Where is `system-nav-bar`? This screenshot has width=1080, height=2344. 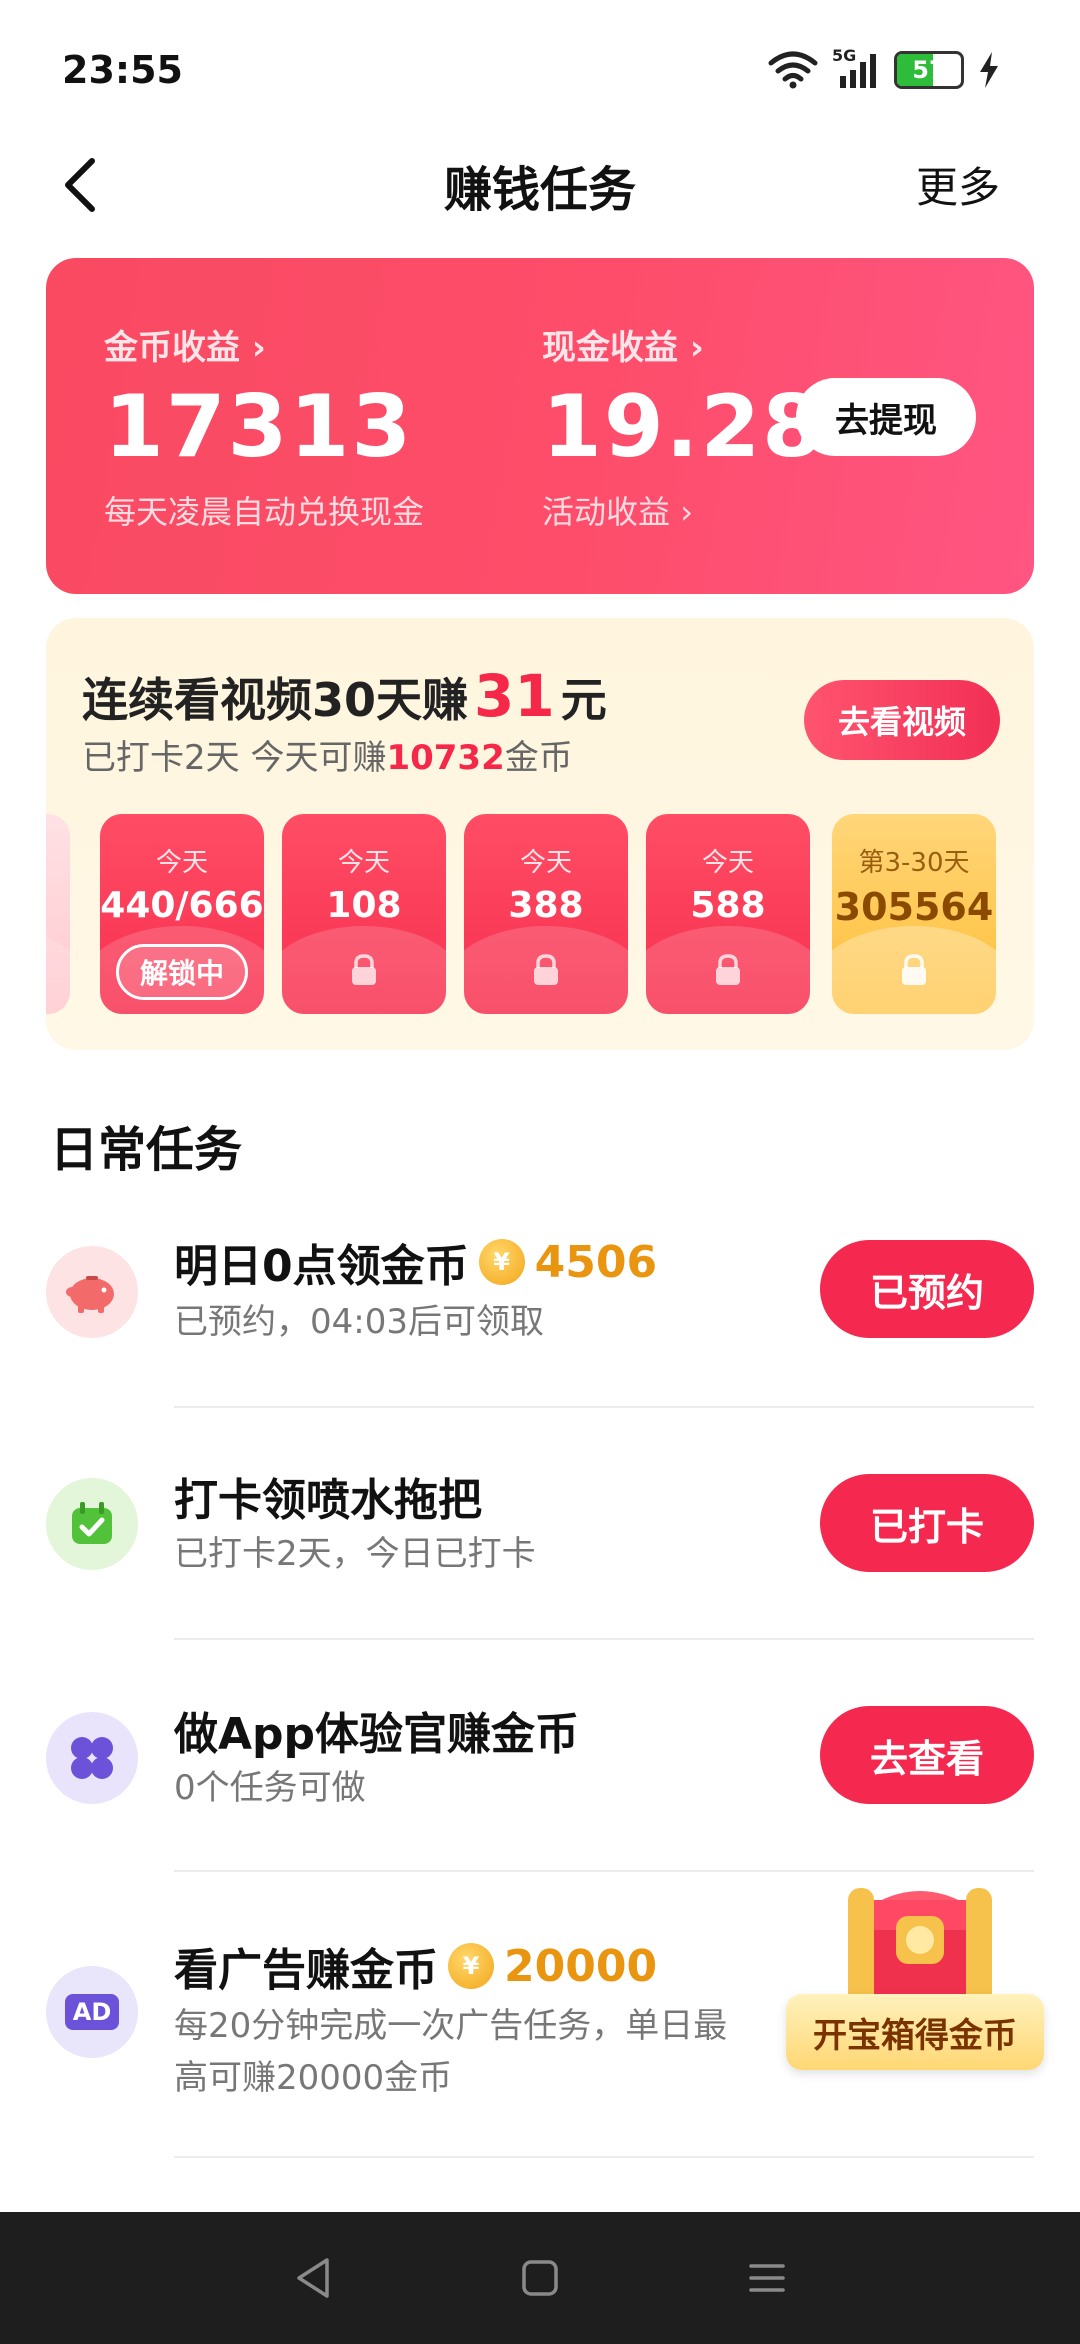
system-nav-bar is located at coordinates (540, 2278).